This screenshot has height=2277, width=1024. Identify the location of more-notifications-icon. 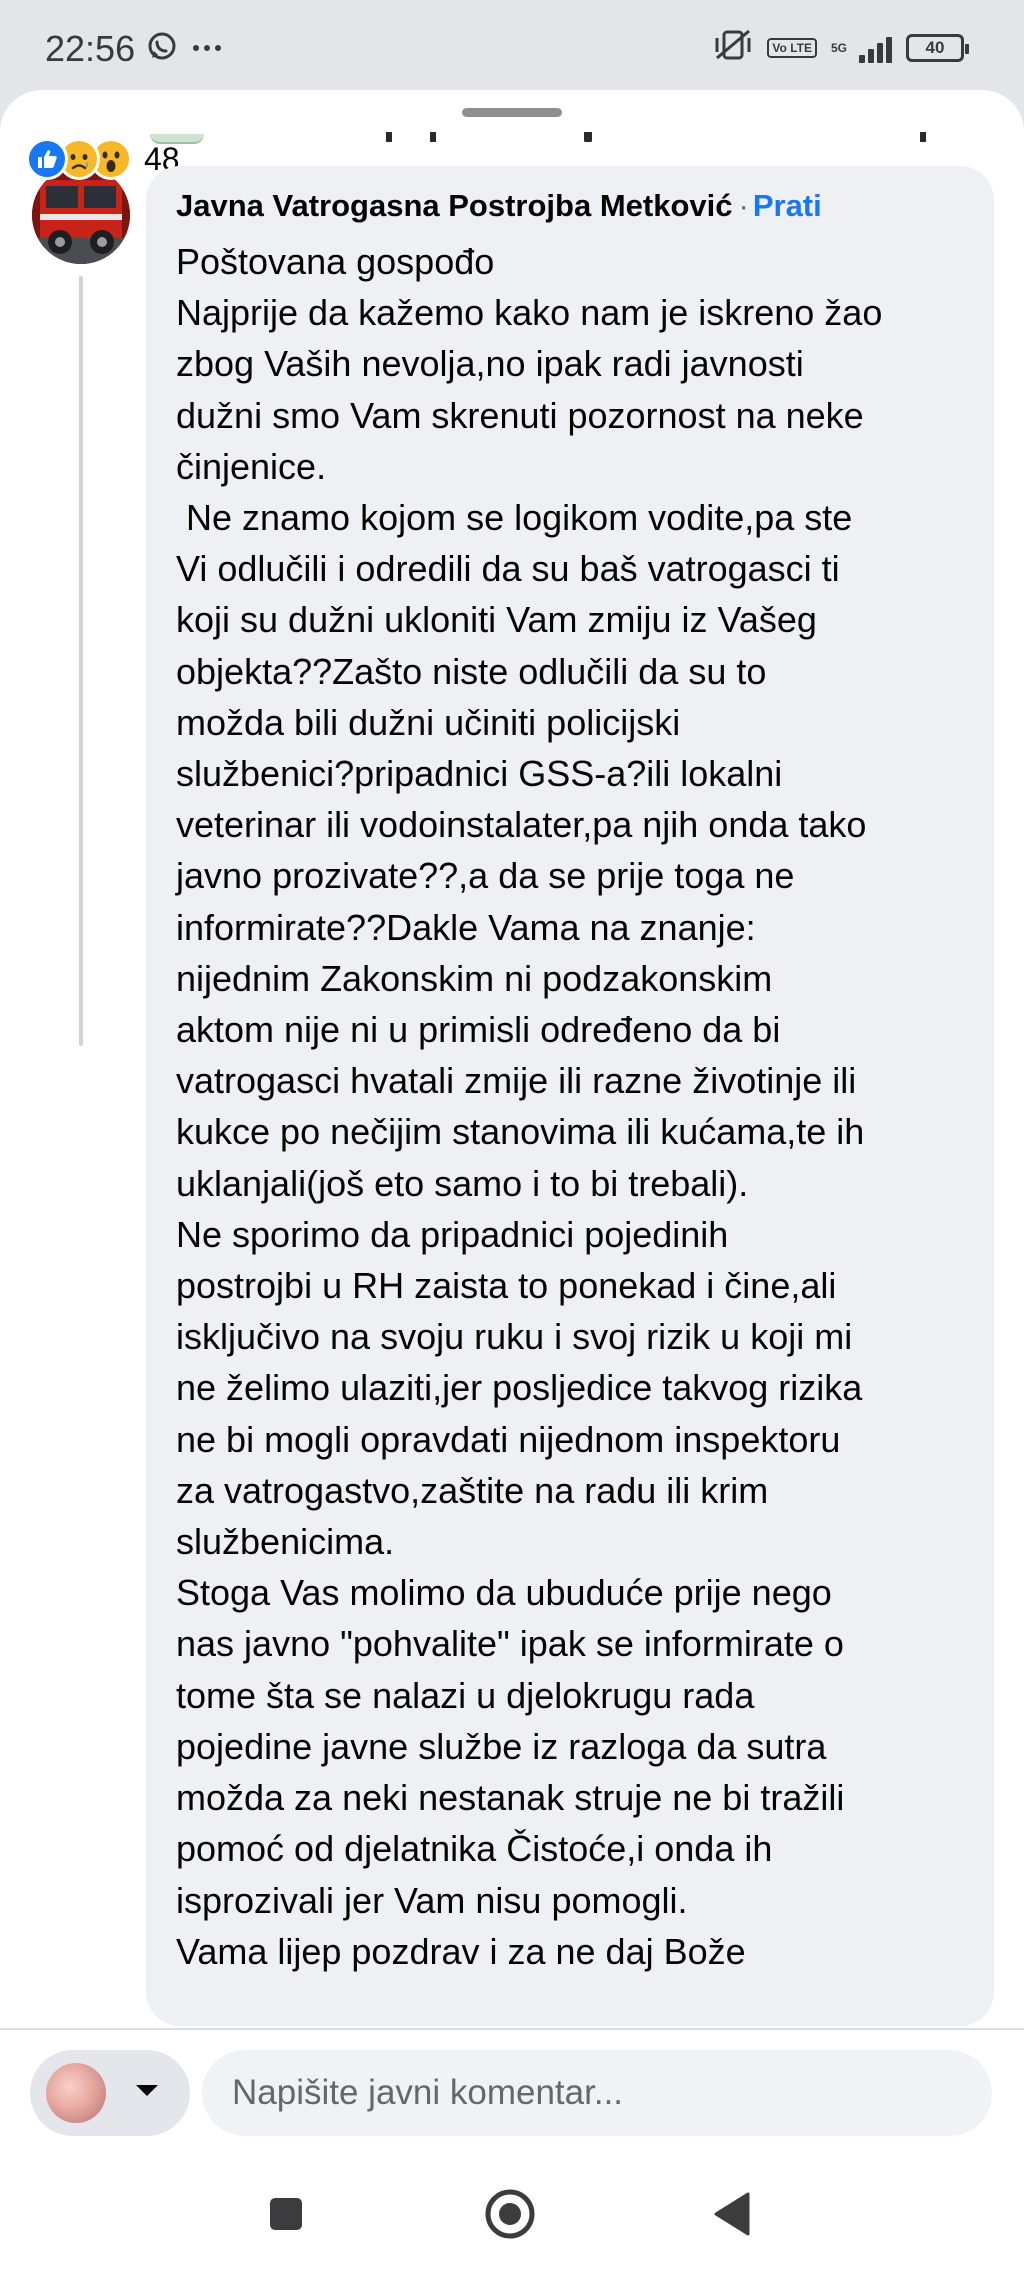
(207, 49).